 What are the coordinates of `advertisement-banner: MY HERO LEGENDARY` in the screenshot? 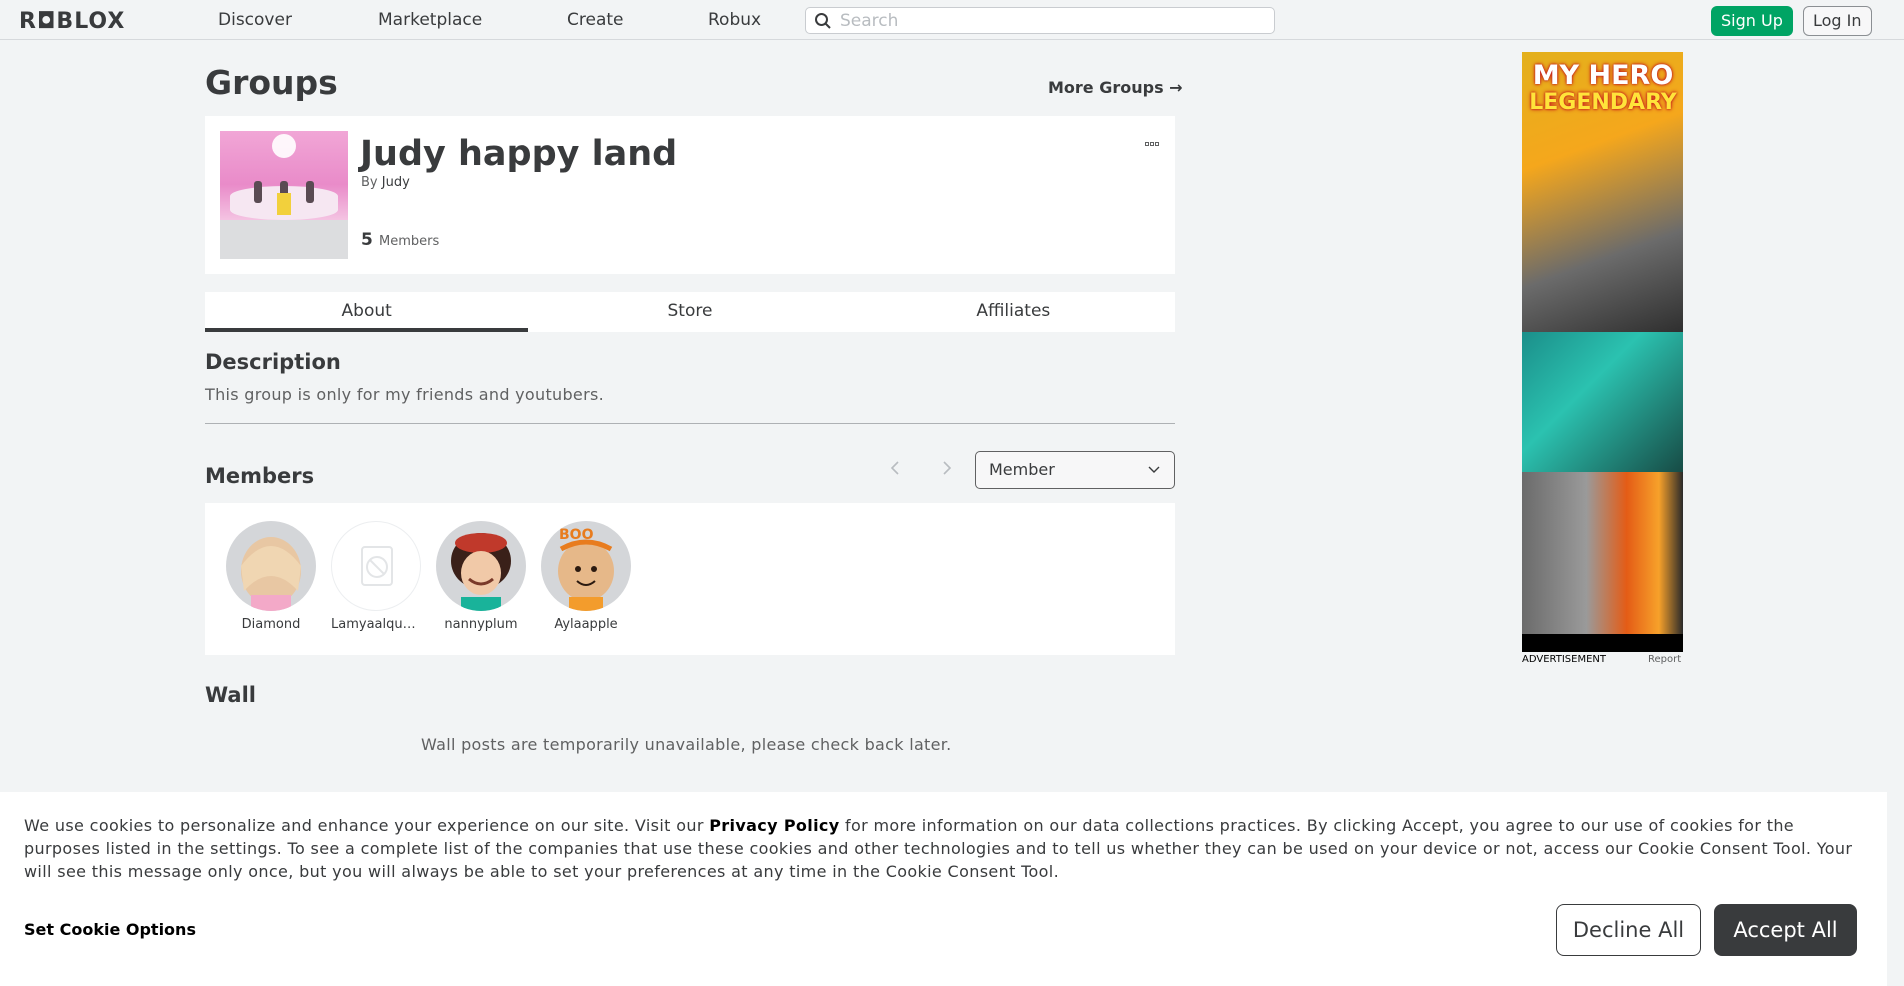 It's located at (1602, 352).